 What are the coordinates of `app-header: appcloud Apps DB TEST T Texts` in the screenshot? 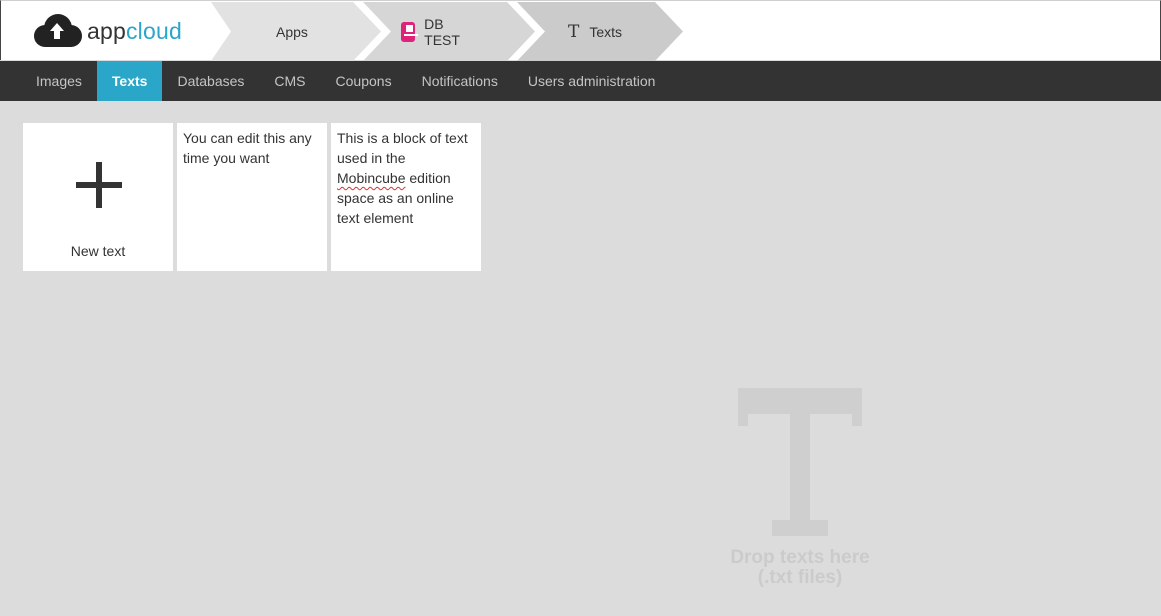 It's located at (580, 30).